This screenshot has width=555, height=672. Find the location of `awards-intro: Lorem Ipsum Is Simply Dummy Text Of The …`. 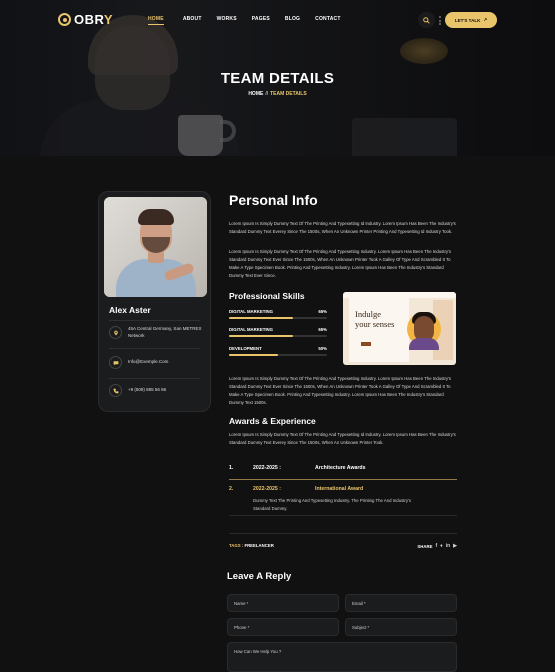

awards-intro: Lorem Ipsum Is Simply Dummy Text Of The … is located at coordinates (342, 438).